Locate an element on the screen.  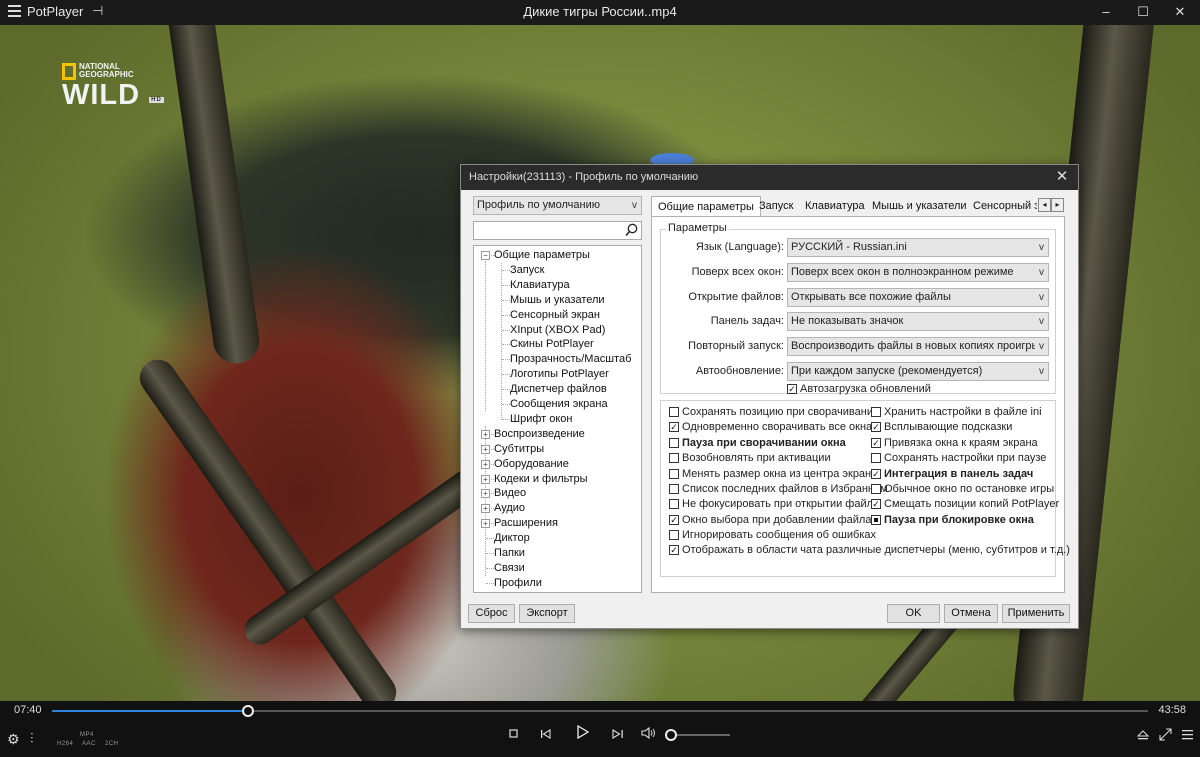
settings-search-input is located at coordinates (557, 230).